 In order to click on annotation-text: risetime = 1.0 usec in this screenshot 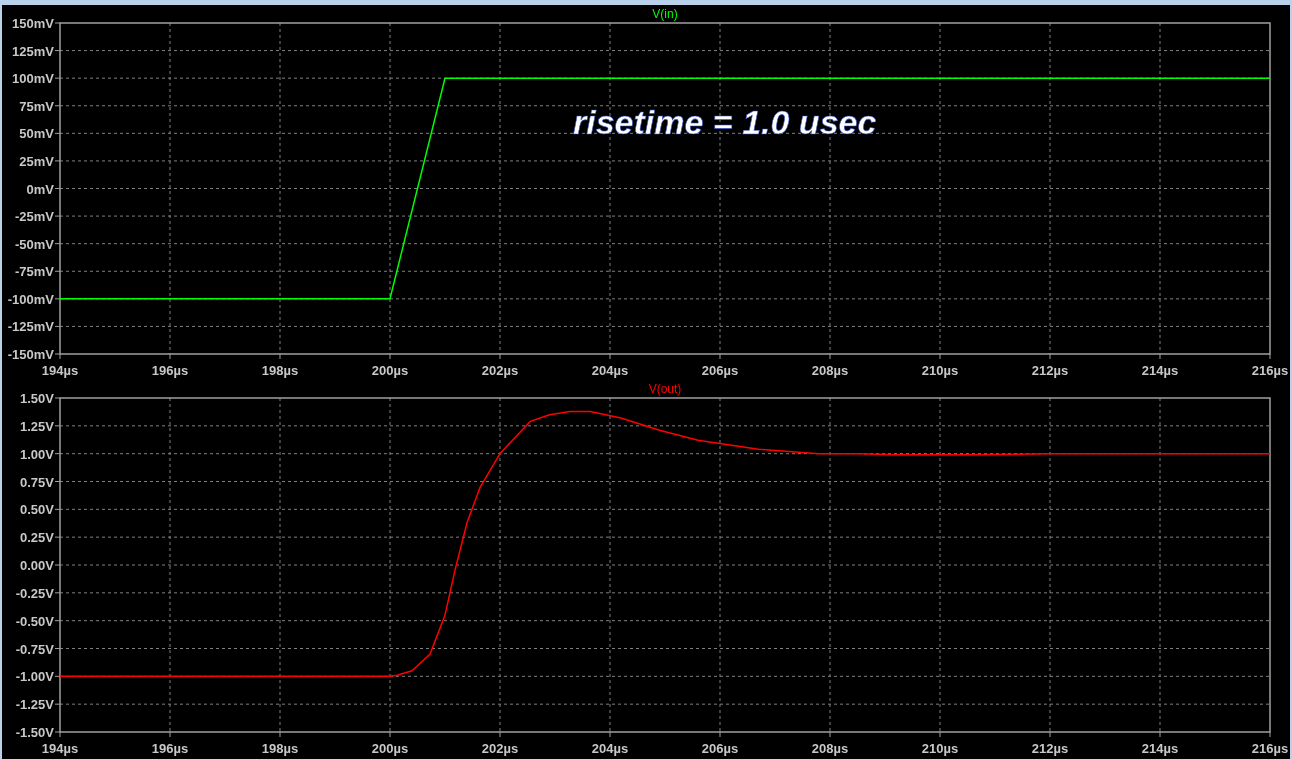, I will do `click(725, 122)`.